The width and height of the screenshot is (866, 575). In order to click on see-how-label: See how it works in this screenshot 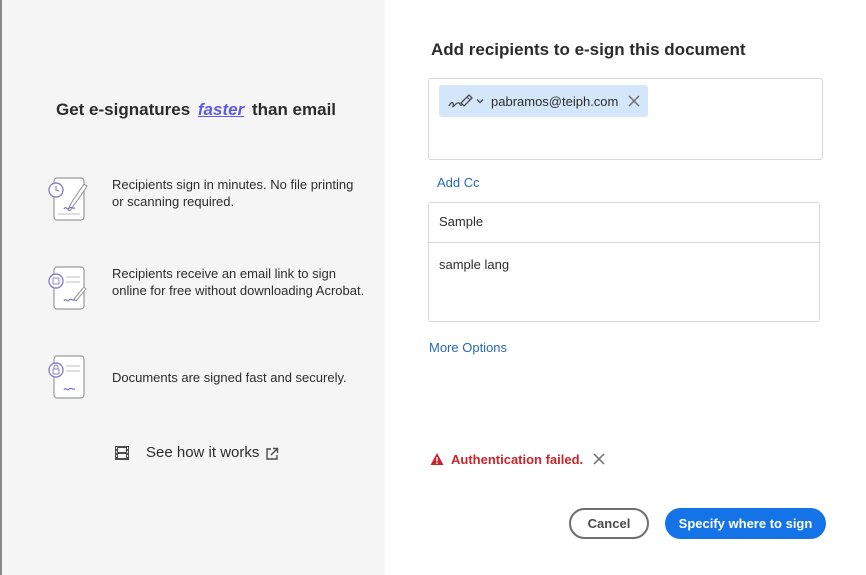, I will do `click(203, 452)`.